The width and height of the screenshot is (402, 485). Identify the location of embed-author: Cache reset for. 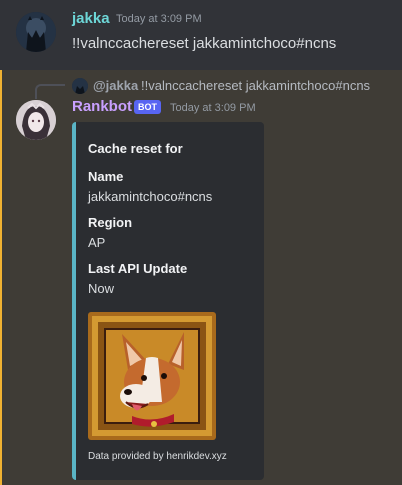
(135, 148).